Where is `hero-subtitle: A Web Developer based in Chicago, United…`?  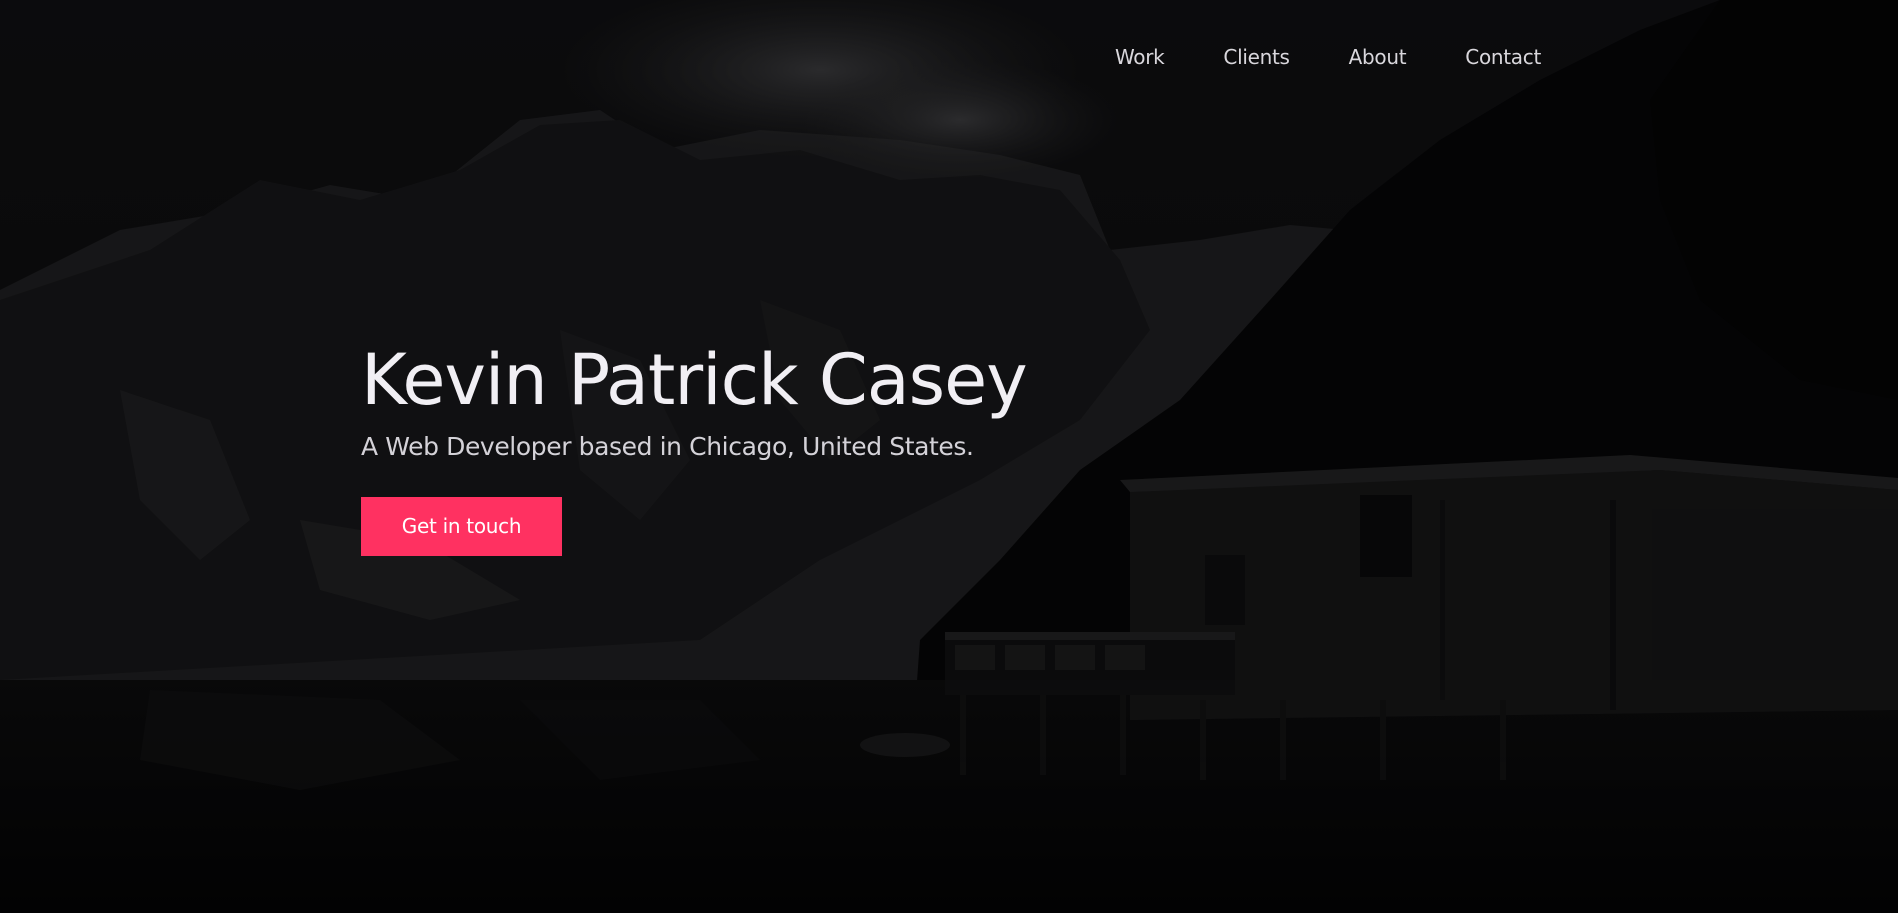
hero-subtitle: A Web Developer based in Chicago, United… is located at coordinates (667, 446).